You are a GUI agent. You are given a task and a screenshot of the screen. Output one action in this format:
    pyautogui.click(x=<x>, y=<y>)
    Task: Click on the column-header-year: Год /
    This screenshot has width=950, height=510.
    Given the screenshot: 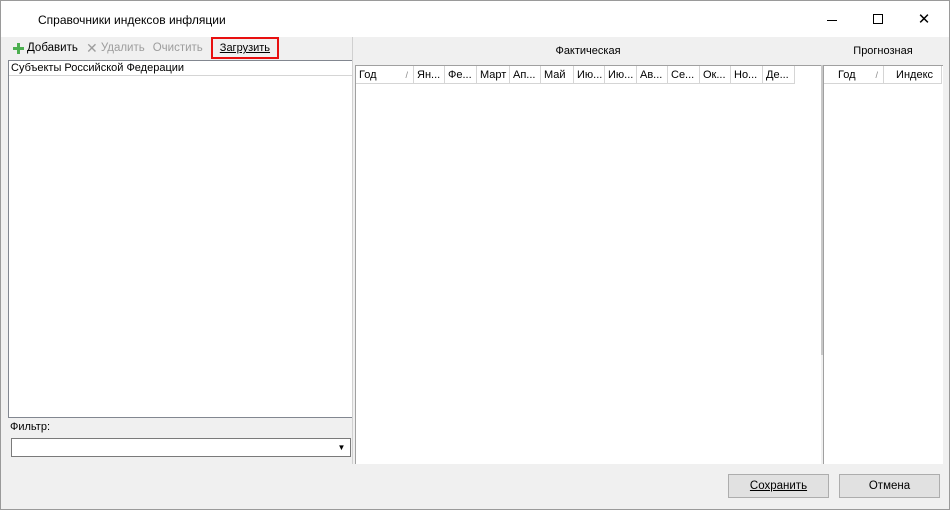 What is the action you would take?
    pyautogui.click(x=385, y=75)
    